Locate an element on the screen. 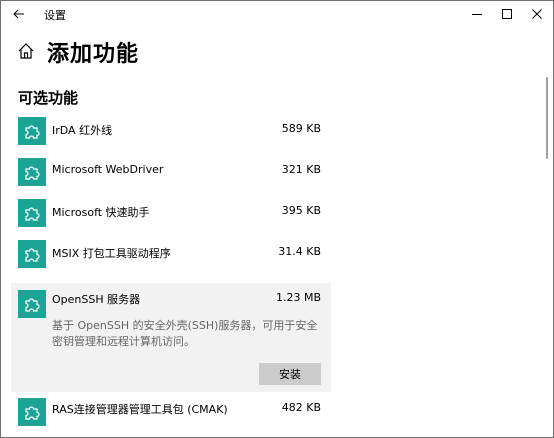  minimize-button is located at coordinates (477, 14).